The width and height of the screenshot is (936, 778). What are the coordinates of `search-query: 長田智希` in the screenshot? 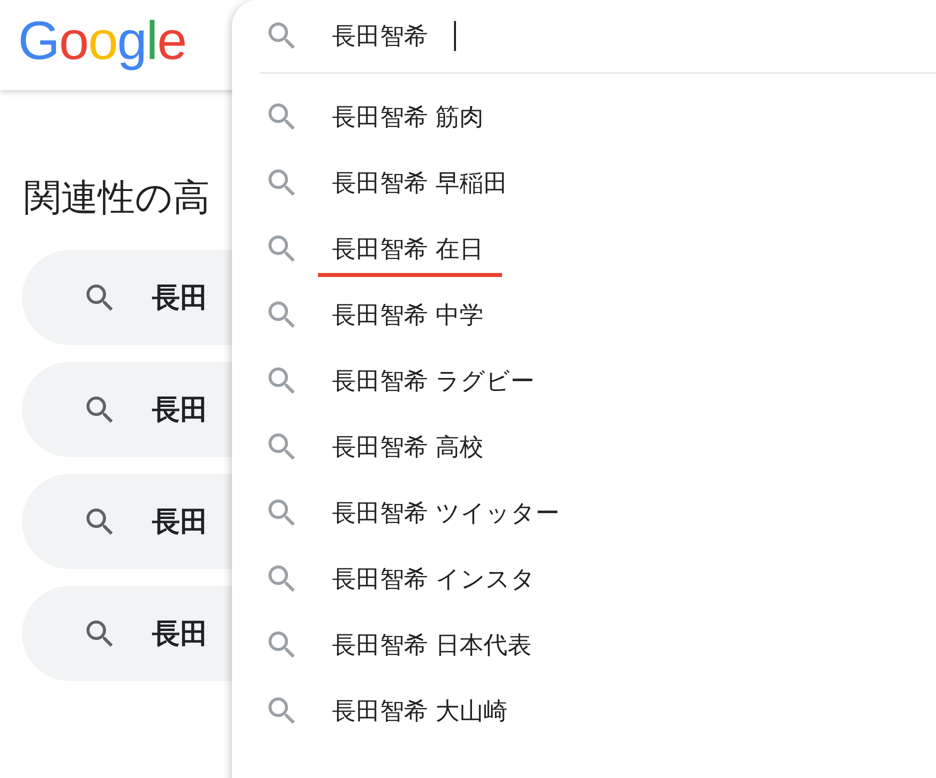 It's located at (380, 36).